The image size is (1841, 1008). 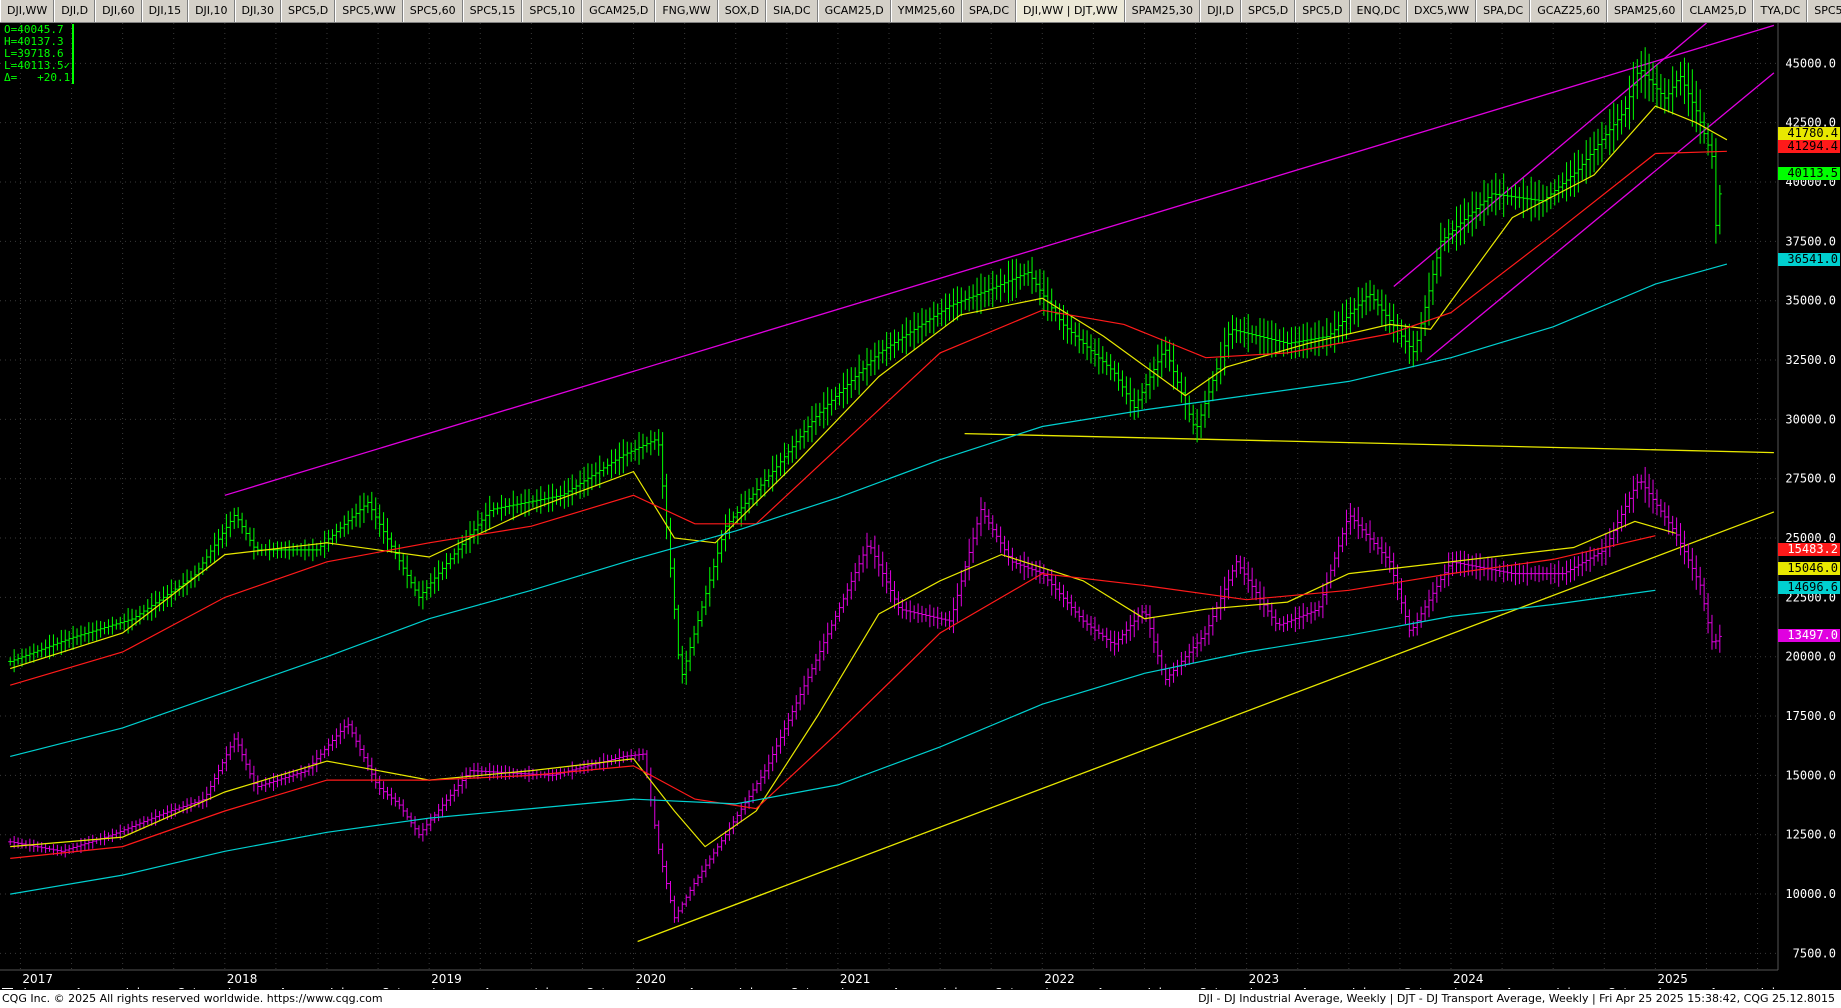 What do you see at coordinates (7, 988) in the screenshot?
I see `scroll-handle` at bounding box center [7, 988].